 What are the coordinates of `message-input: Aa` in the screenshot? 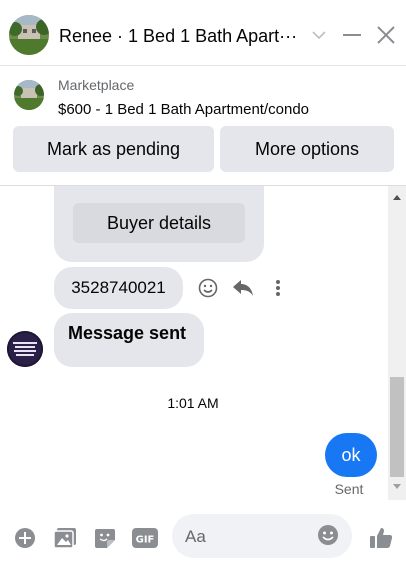 It's located at (262, 536).